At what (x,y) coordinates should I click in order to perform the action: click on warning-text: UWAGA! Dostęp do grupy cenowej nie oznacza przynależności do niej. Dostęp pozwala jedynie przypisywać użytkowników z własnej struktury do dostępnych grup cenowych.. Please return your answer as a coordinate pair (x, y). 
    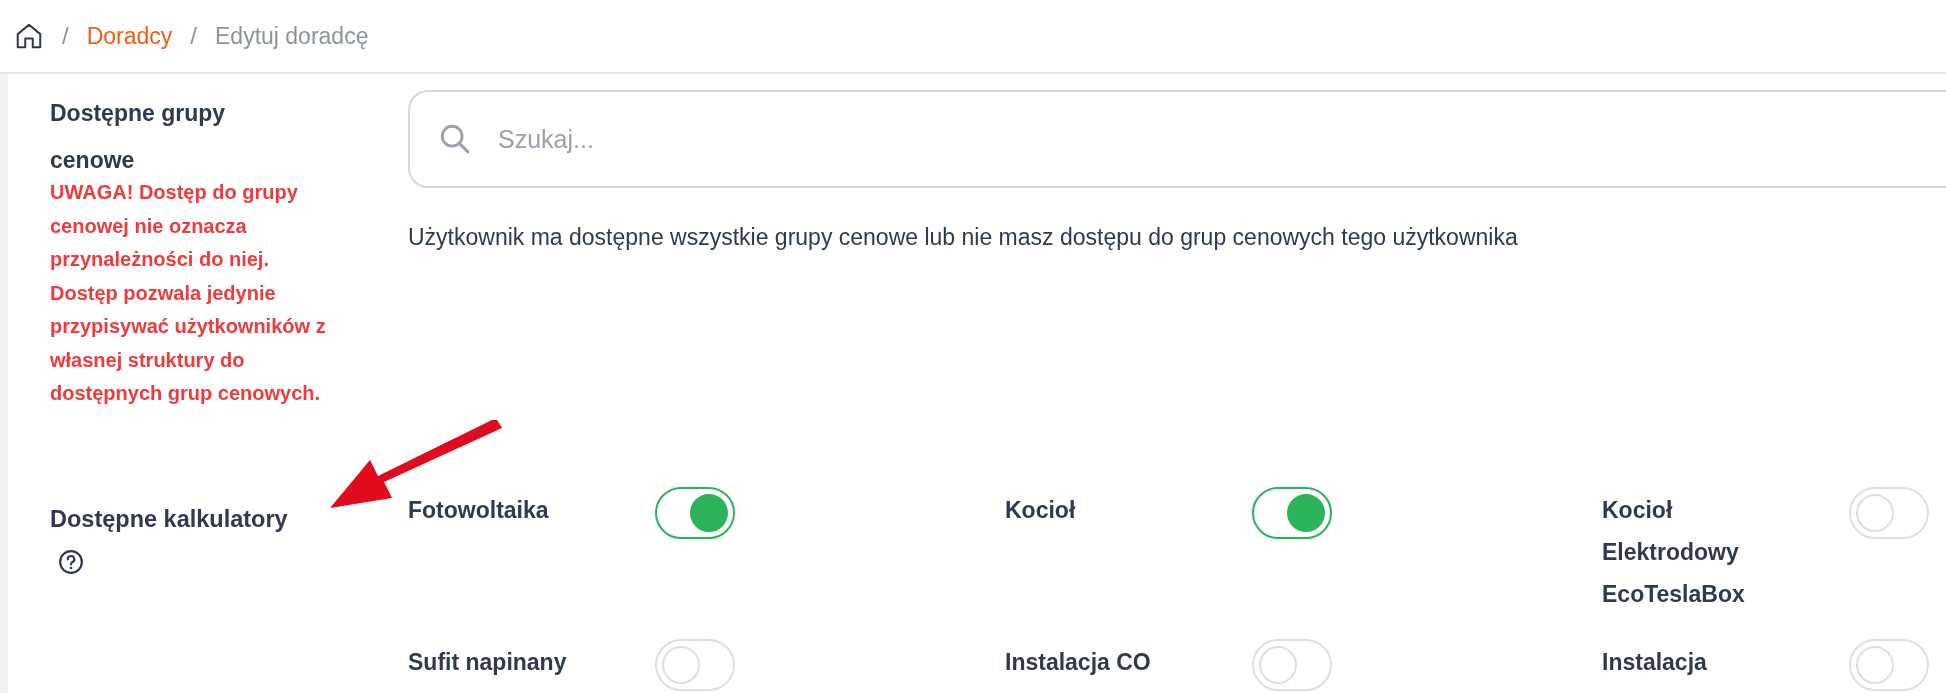
    Looking at the image, I should click on (188, 293).